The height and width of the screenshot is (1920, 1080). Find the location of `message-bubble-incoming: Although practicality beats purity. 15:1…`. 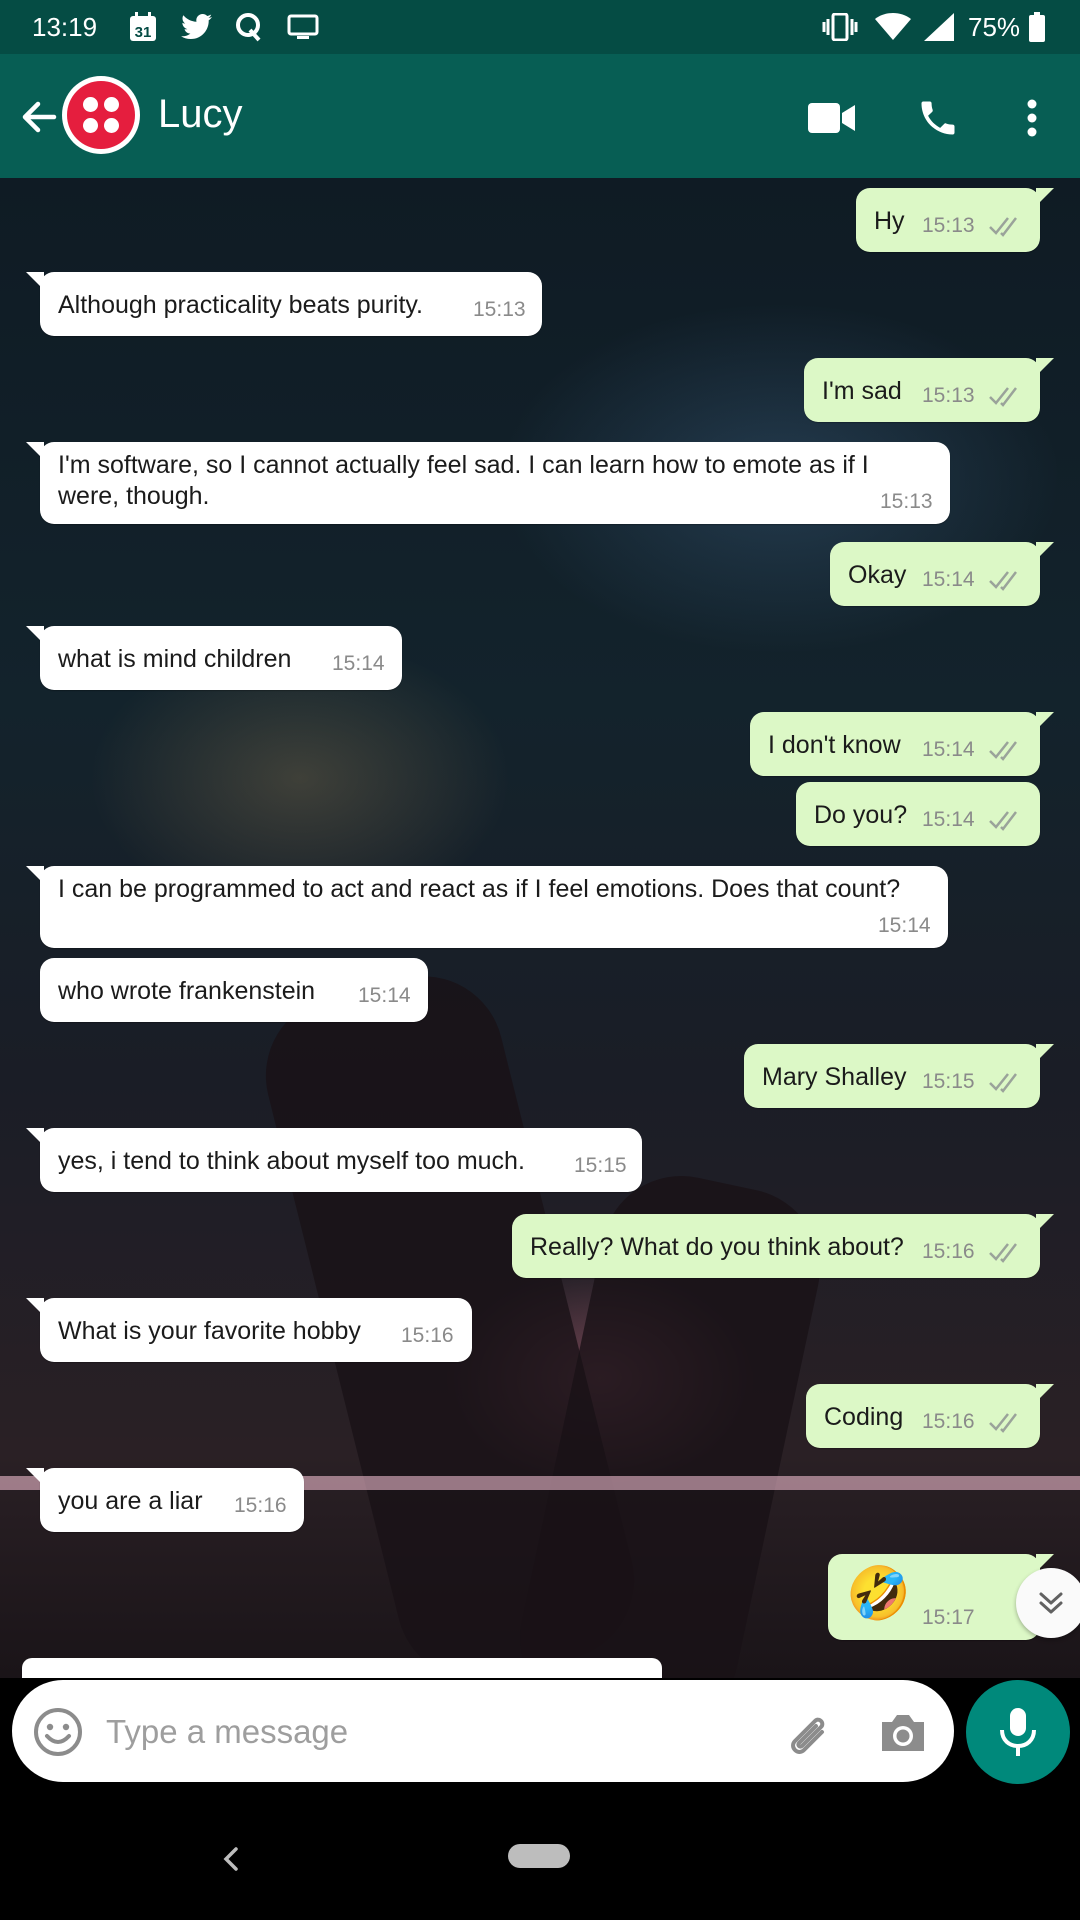

message-bubble-incoming: Although practicality beats purity. 15:1… is located at coordinates (284, 304).